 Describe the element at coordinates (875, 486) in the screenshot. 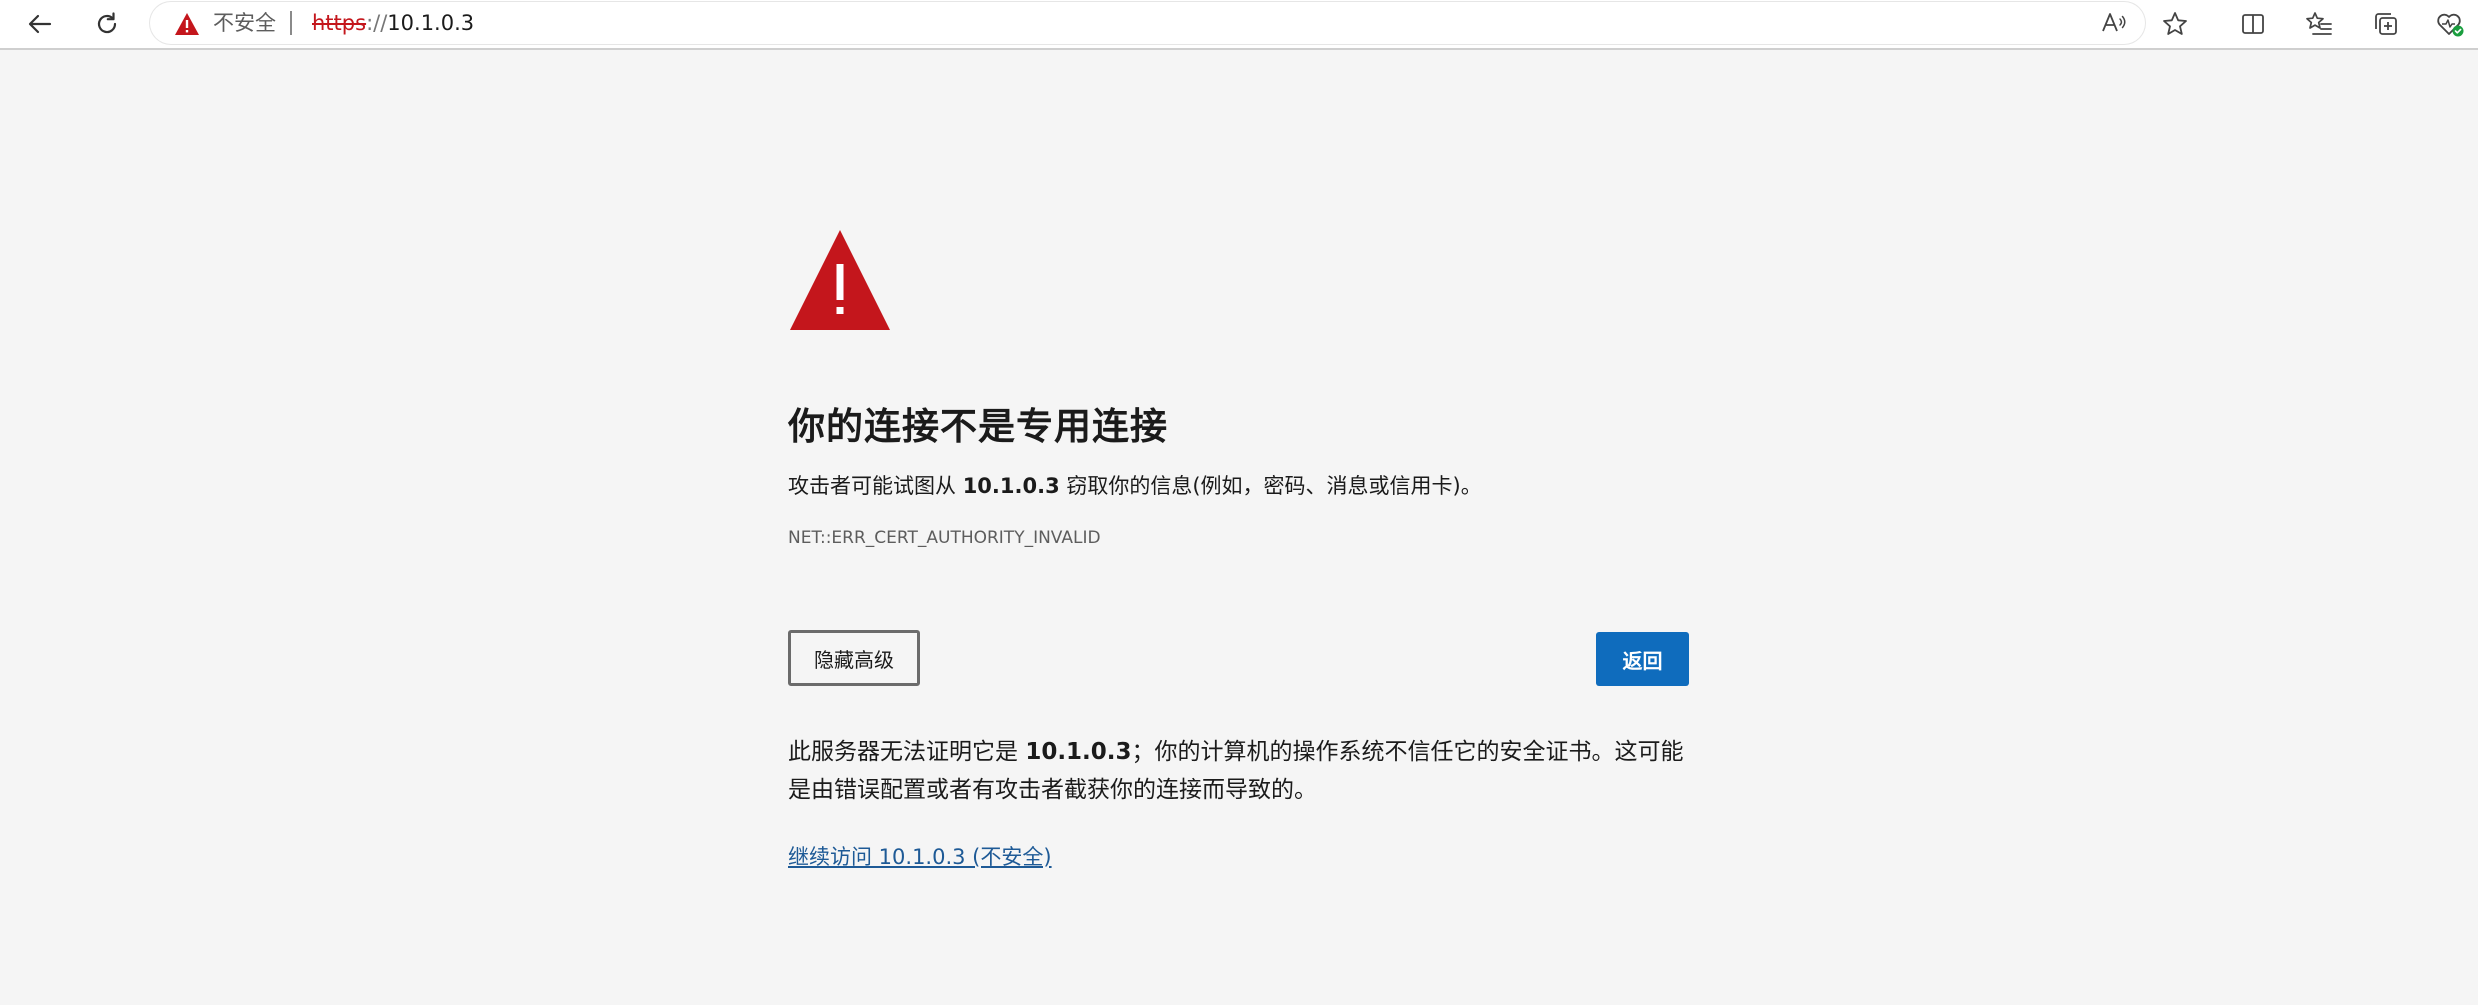

I see `description-prefix: 攻击者可能试图从` at that location.